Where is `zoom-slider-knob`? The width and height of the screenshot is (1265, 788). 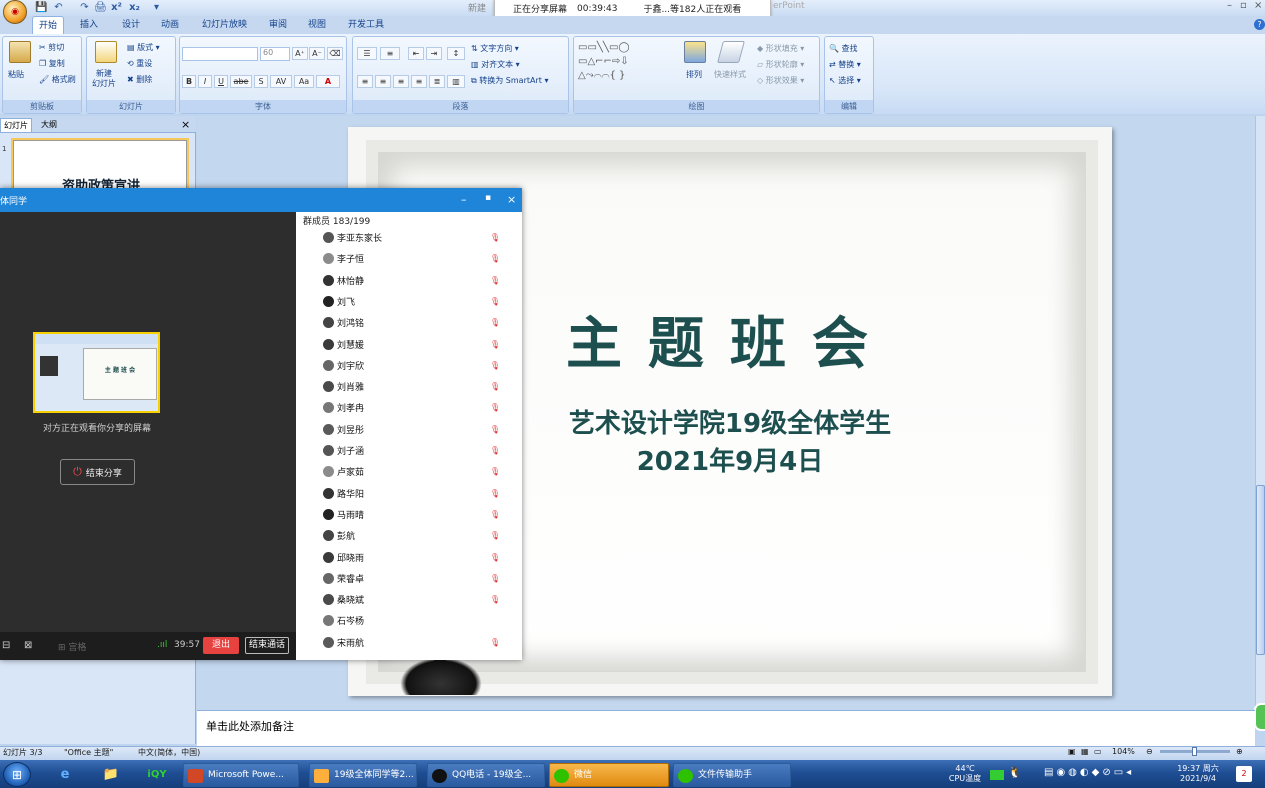
zoom-slider-knob is located at coordinates (1194, 751).